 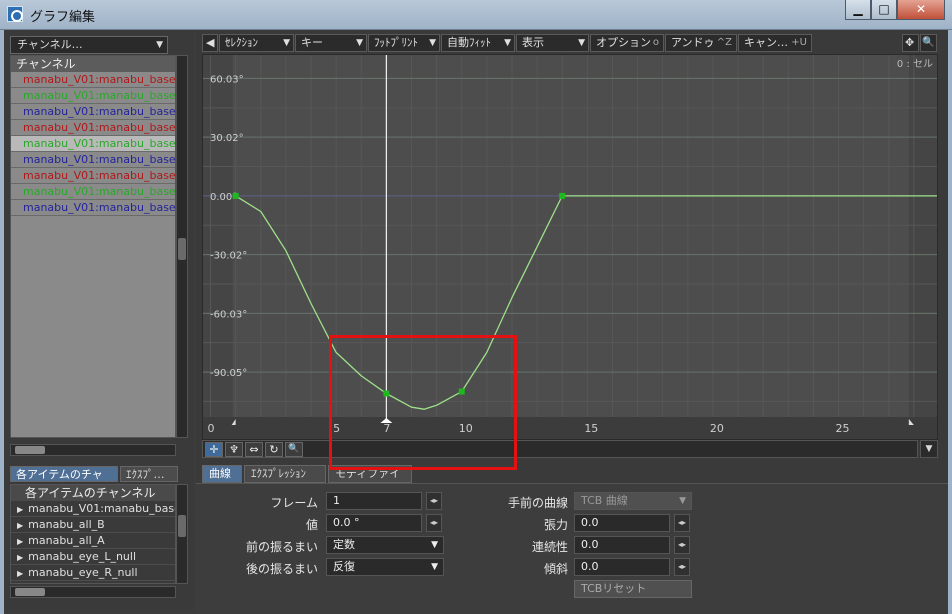 What do you see at coordinates (604, 500) in the screenshot?
I see `incoming-curve-value: TCB 曲線` at bounding box center [604, 500].